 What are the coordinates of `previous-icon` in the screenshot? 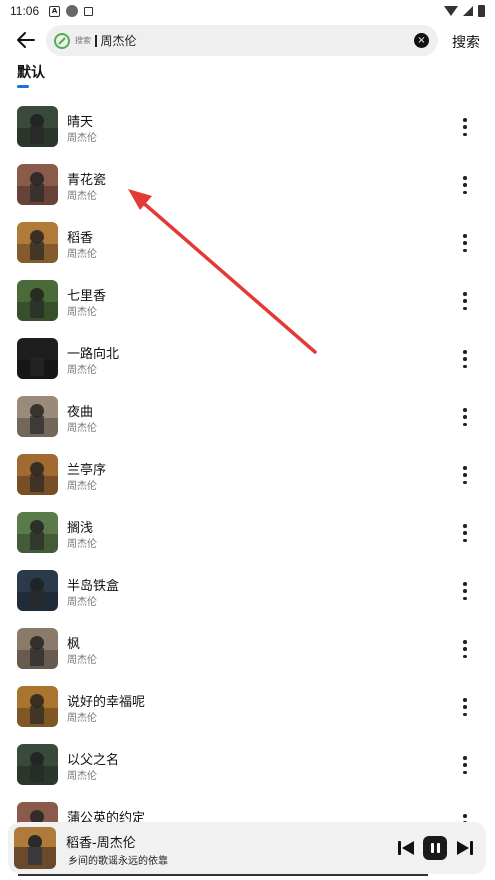 It's located at (406, 848).